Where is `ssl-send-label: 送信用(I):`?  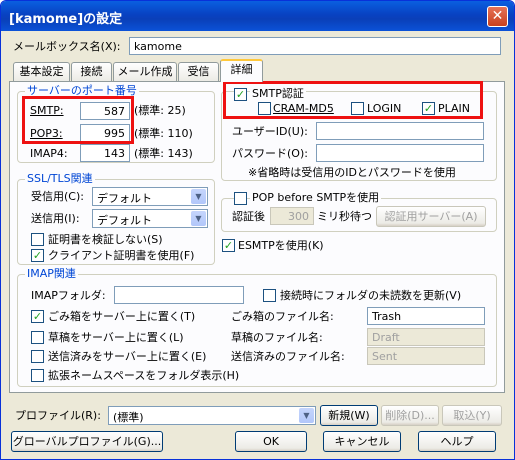
ssl-send-label: 送信用(I): is located at coordinates (55, 218).